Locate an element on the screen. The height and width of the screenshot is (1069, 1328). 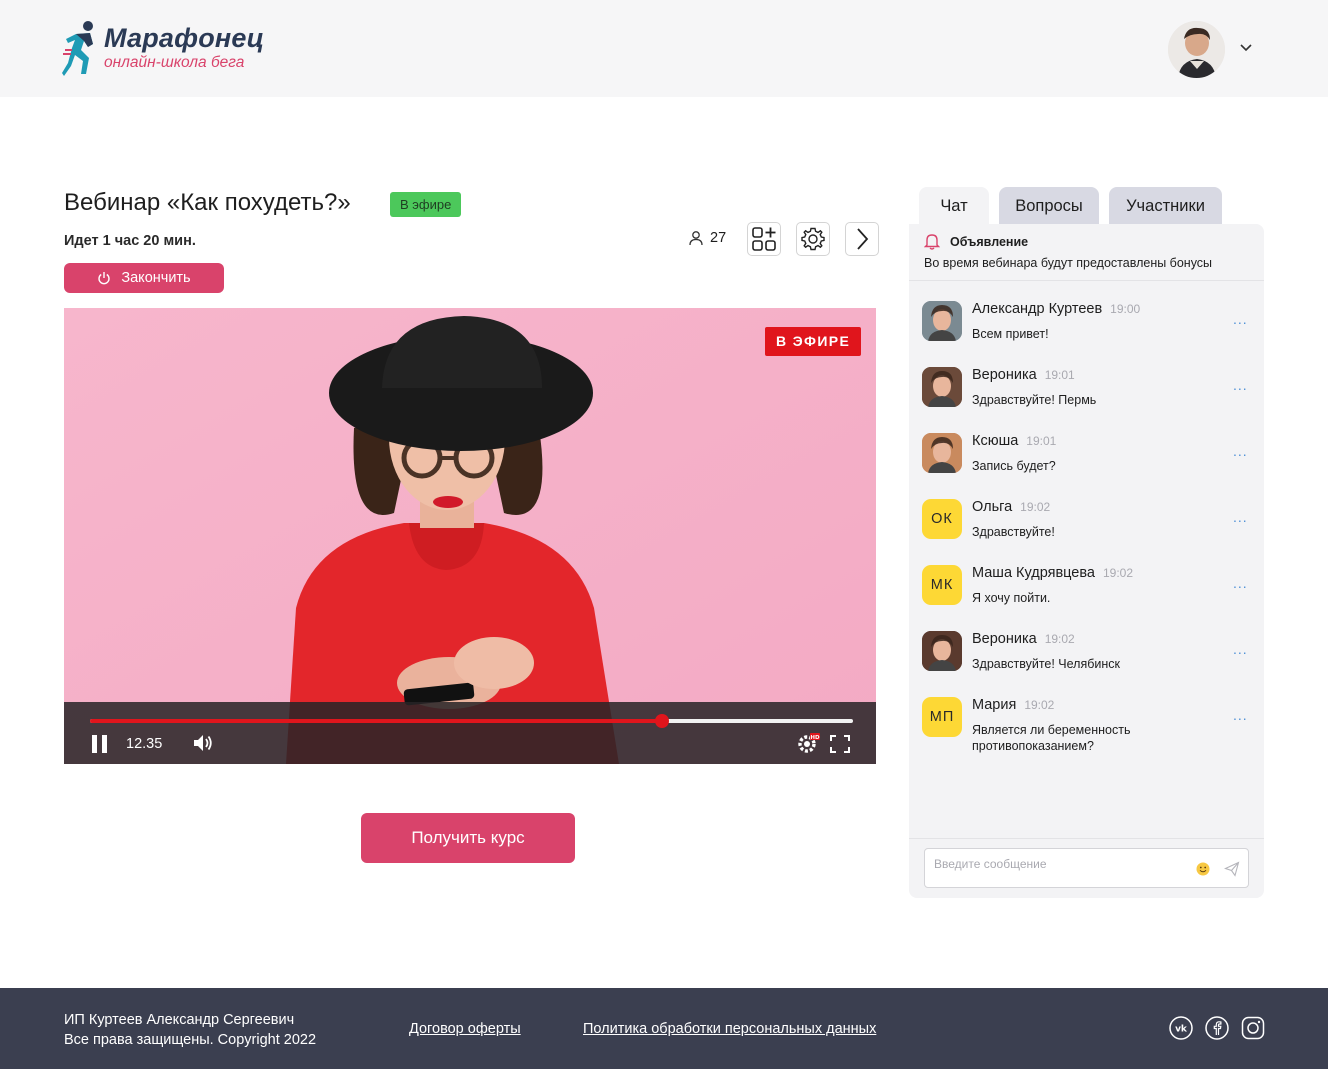
progress-thumb is located at coordinates (662, 721).